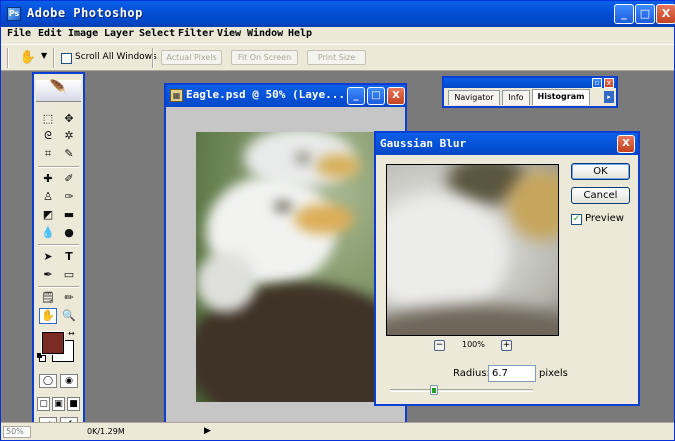 This screenshot has height=441, width=675. I want to click on swap-colors-icon: ↔, so click(71, 333).